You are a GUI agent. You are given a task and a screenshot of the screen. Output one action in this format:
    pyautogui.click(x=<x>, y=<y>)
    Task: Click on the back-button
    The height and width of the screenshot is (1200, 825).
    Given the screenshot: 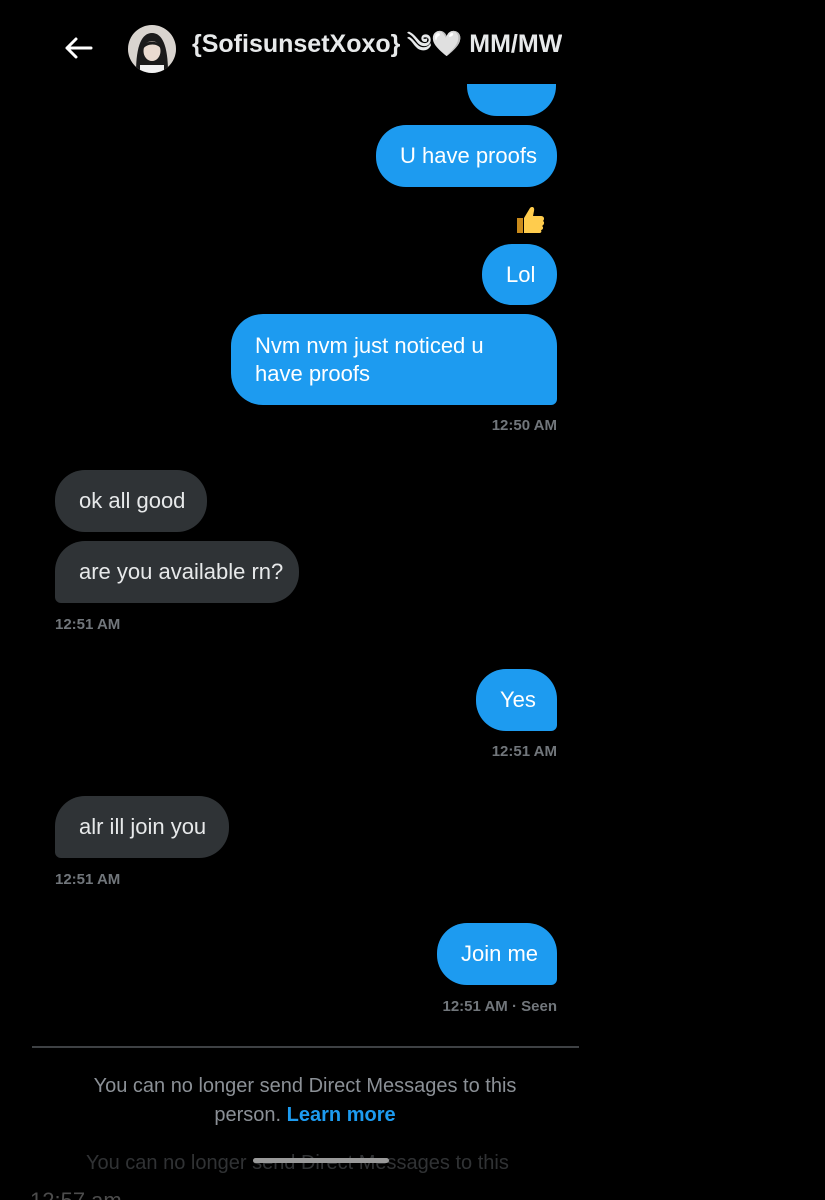 What is the action you would take?
    pyautogui.click(x=78, y=48)
    